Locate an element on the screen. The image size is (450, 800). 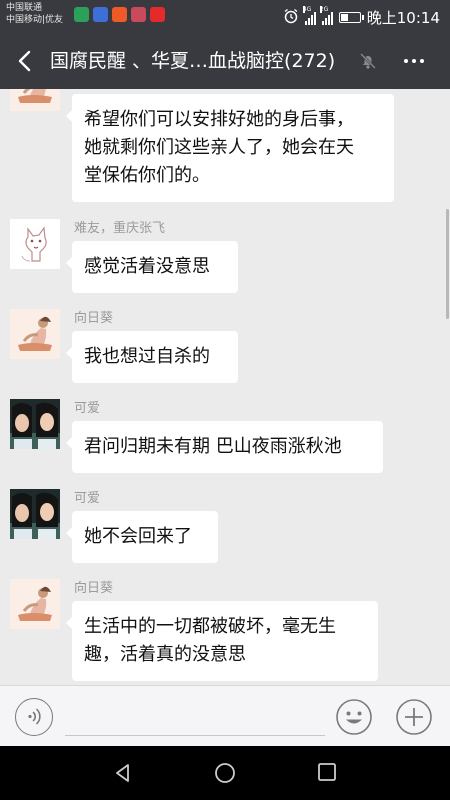
chat-header: 国腐民醒 、华夏…血战脑控(272) is located at coordinates (225, 61).